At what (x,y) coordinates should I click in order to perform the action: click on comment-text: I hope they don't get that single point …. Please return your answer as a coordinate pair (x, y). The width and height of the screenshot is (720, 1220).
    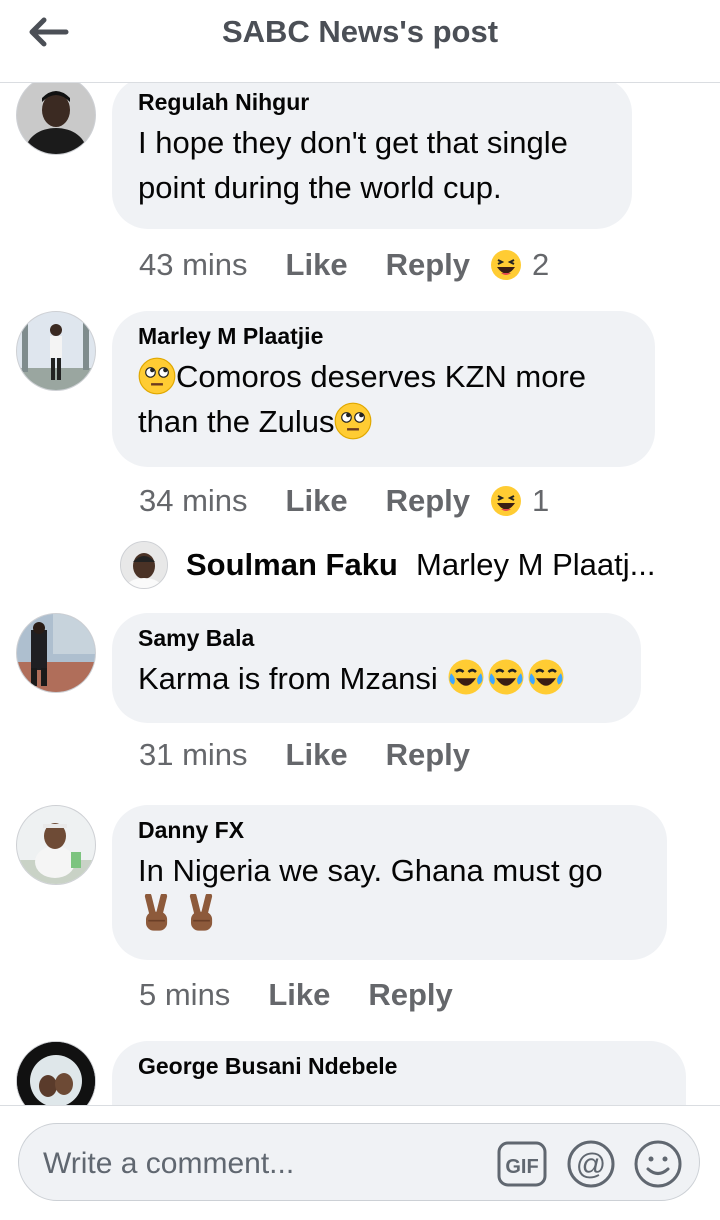
    Looking at the image, I should click on (353, 165).